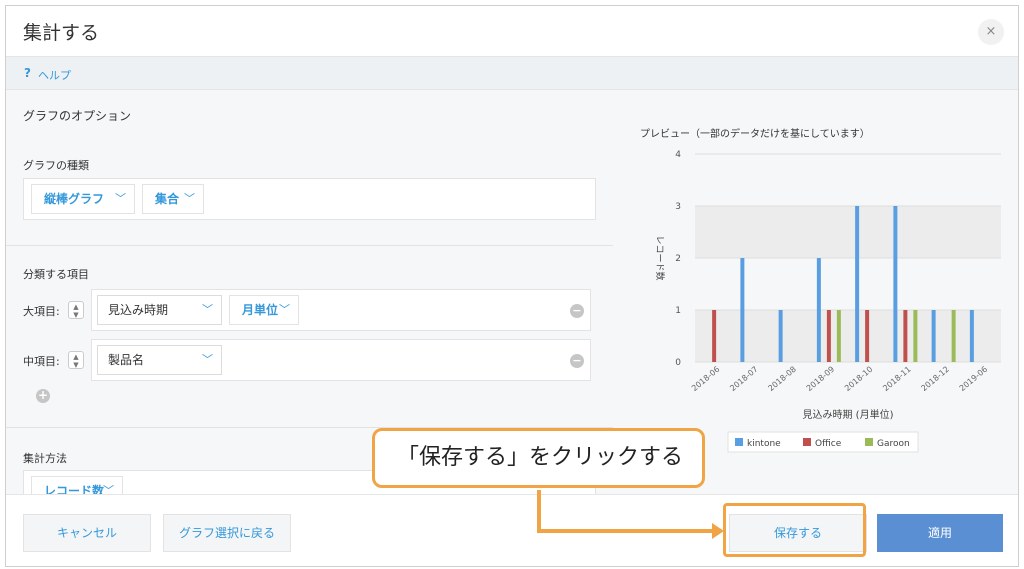 Image resolution: width=1024 pixels, height=569 pixels. I want to click on callout-box: 「保存する」をクリックする, so click(538, 458).